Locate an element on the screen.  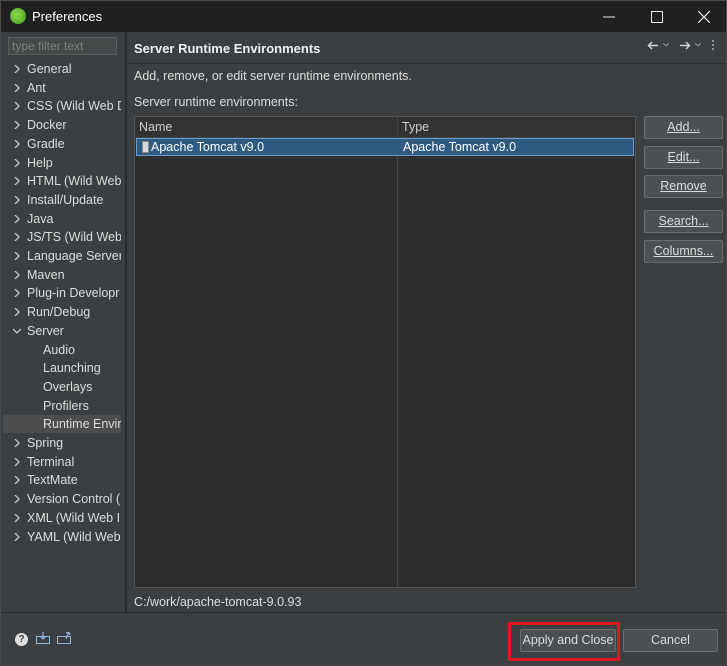
tree-item: Profilers is located at coordinates (62, 406).